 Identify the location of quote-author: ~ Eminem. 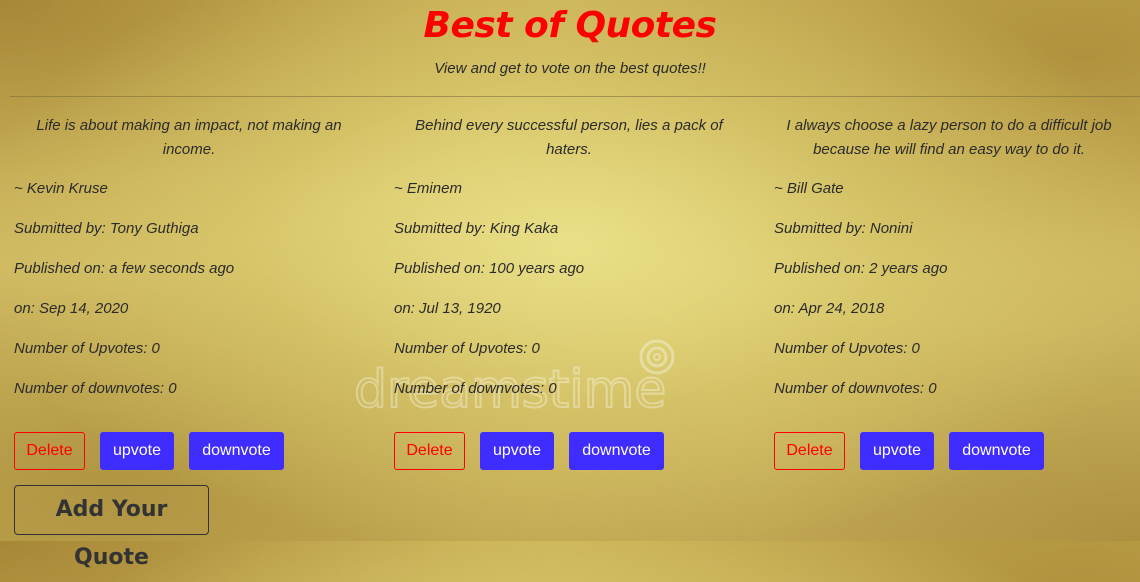
(428, 188).